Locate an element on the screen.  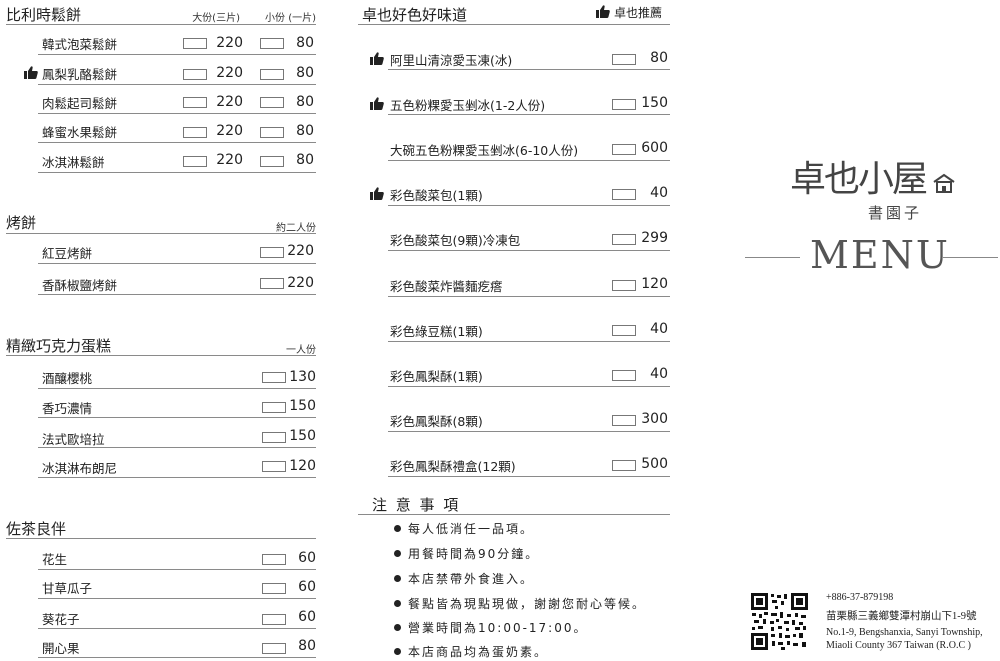
section-title: 比利時鬆餅 is located at coordinates (44, 15).